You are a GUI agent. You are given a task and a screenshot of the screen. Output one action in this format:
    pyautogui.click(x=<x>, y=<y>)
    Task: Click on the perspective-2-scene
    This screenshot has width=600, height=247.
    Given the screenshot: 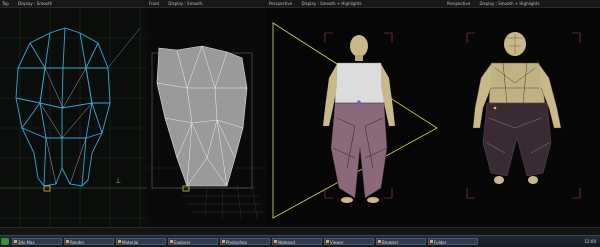 What is the action you would take?
    pyautogui.click(x=523, y=115)
    